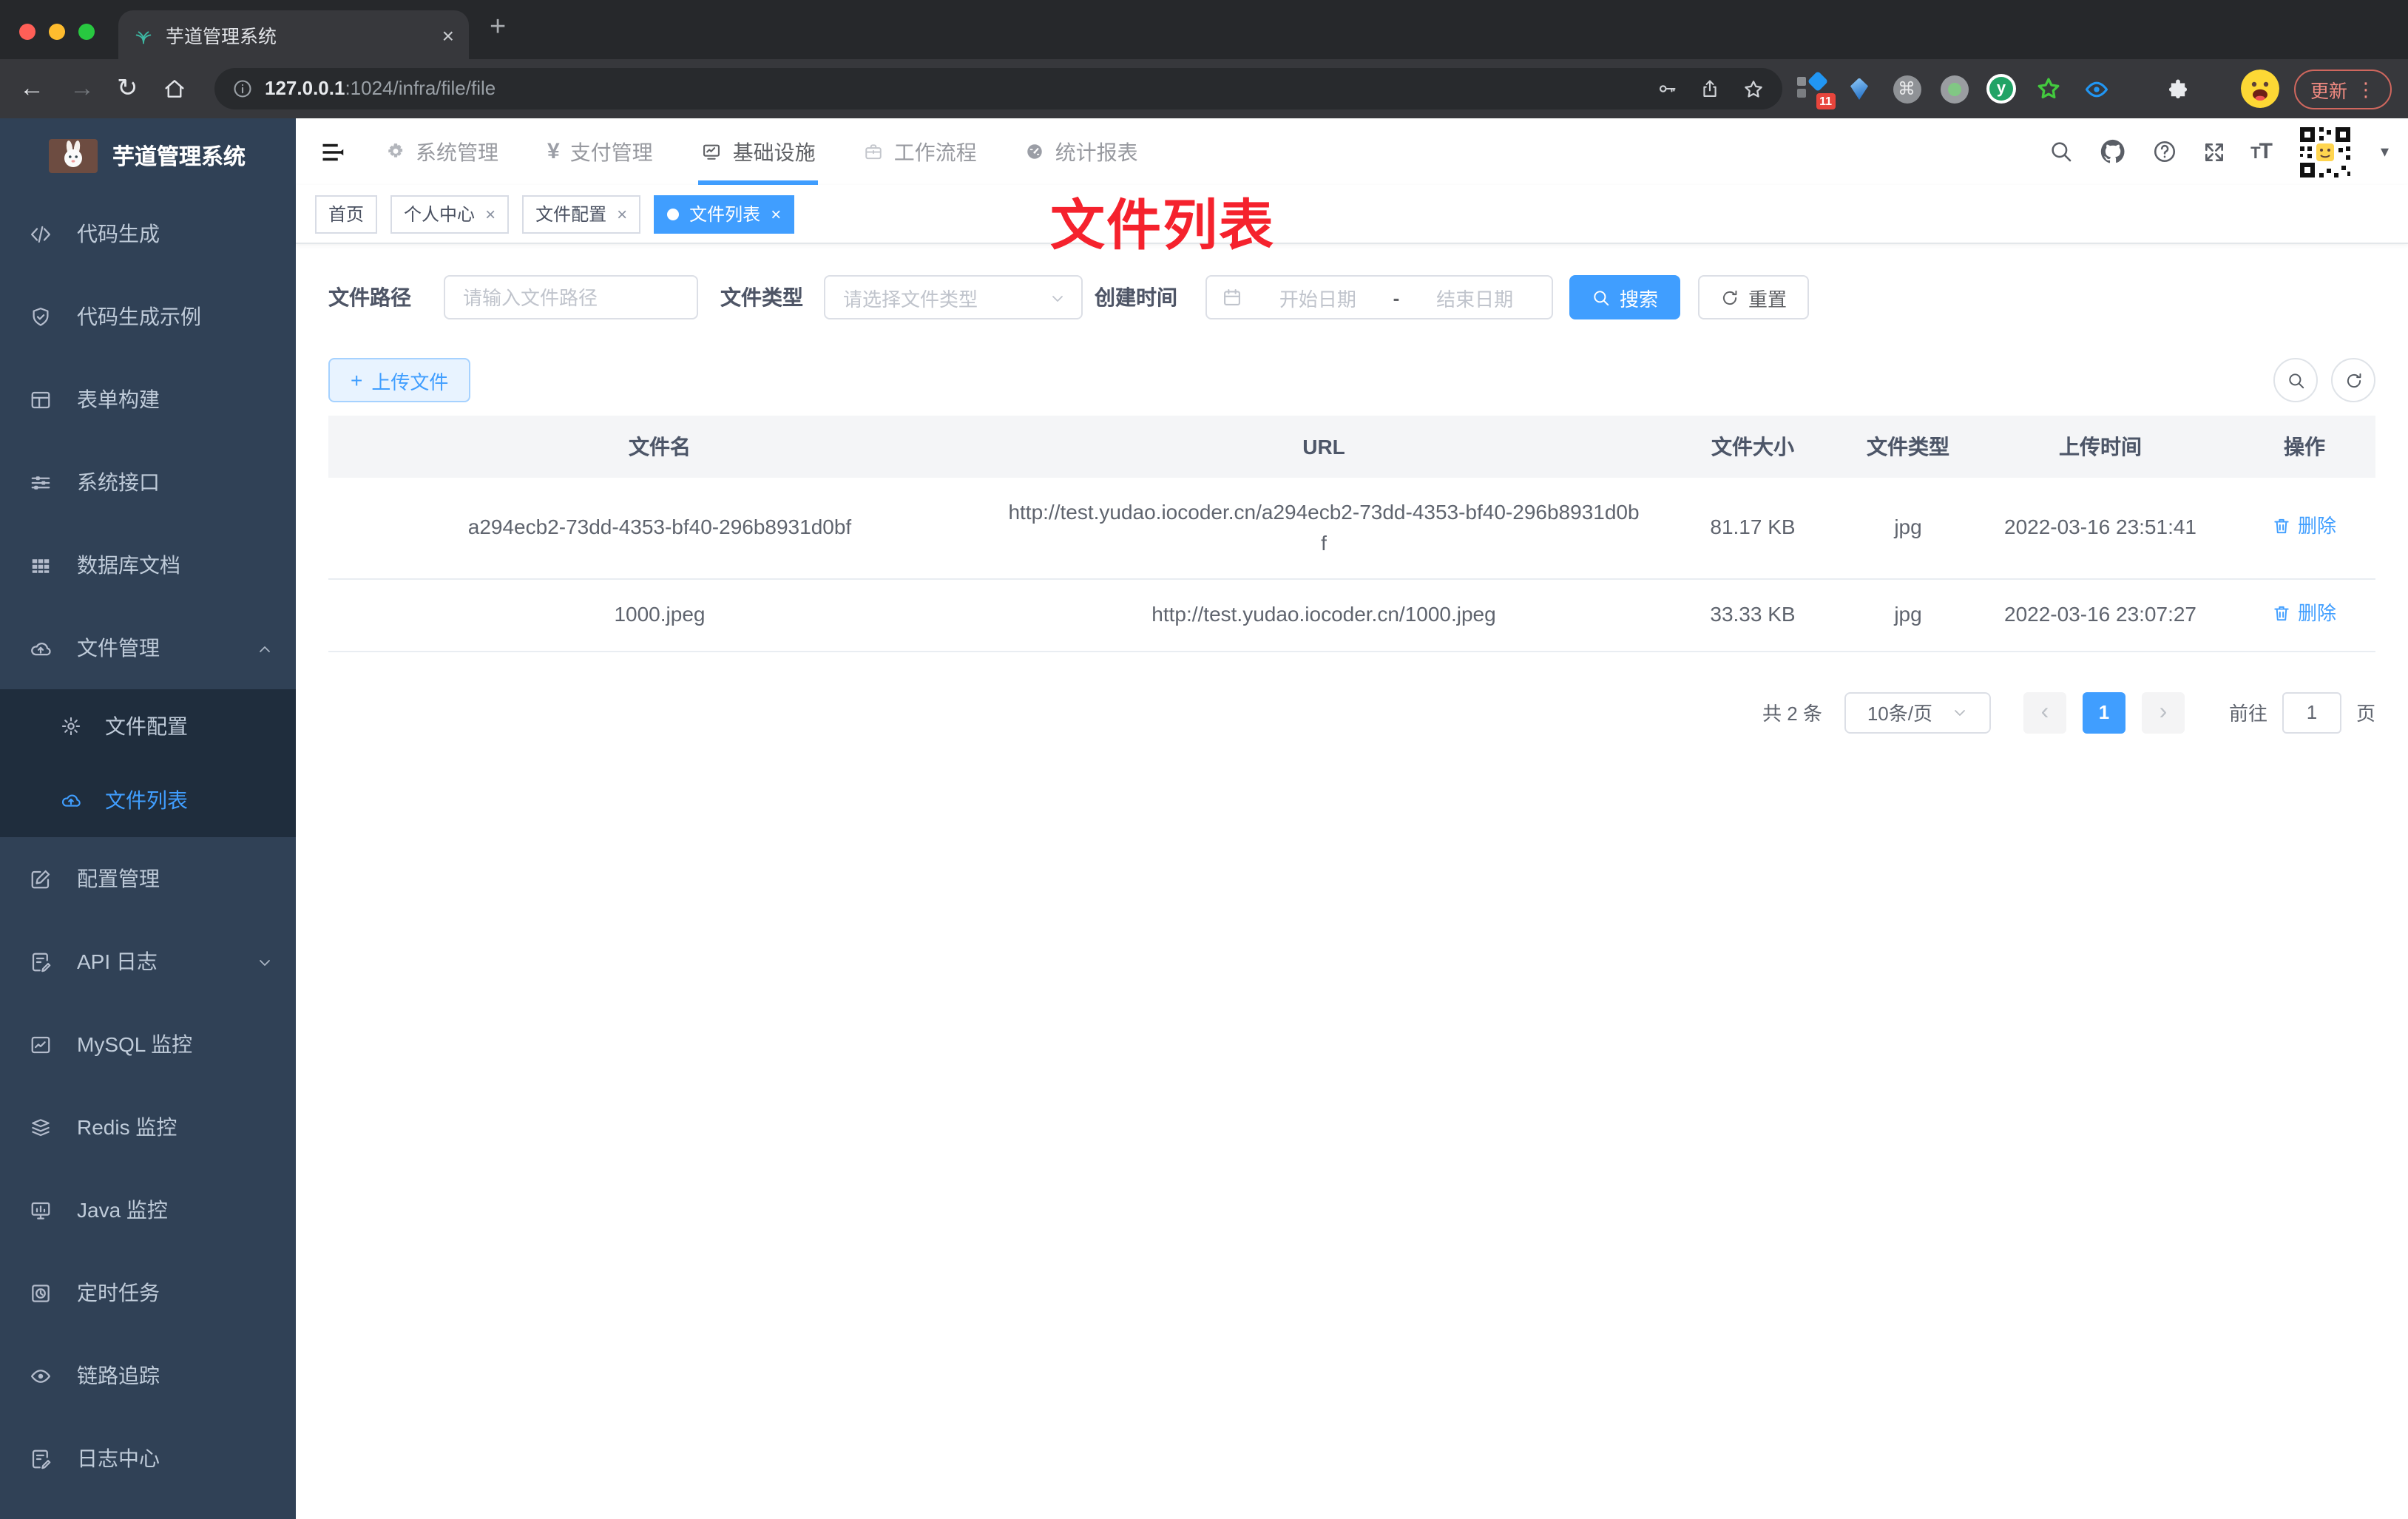 Image resolution: width=2408 pixels, height=1519 pixels. I want to click on page-number-button: 1, so click(2103, 712).